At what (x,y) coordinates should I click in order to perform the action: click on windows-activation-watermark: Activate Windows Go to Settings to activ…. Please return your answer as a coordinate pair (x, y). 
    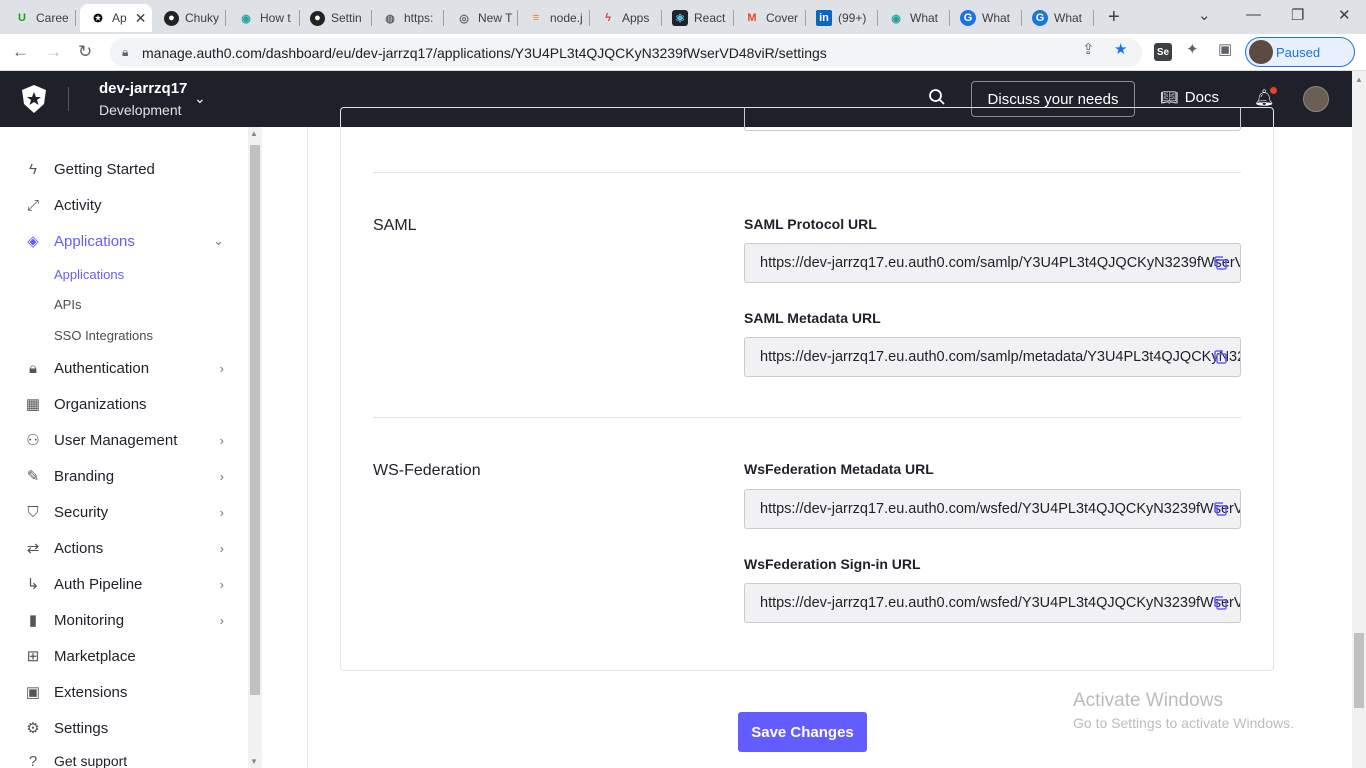
    Looking at the image, I should click on (1183, 710).